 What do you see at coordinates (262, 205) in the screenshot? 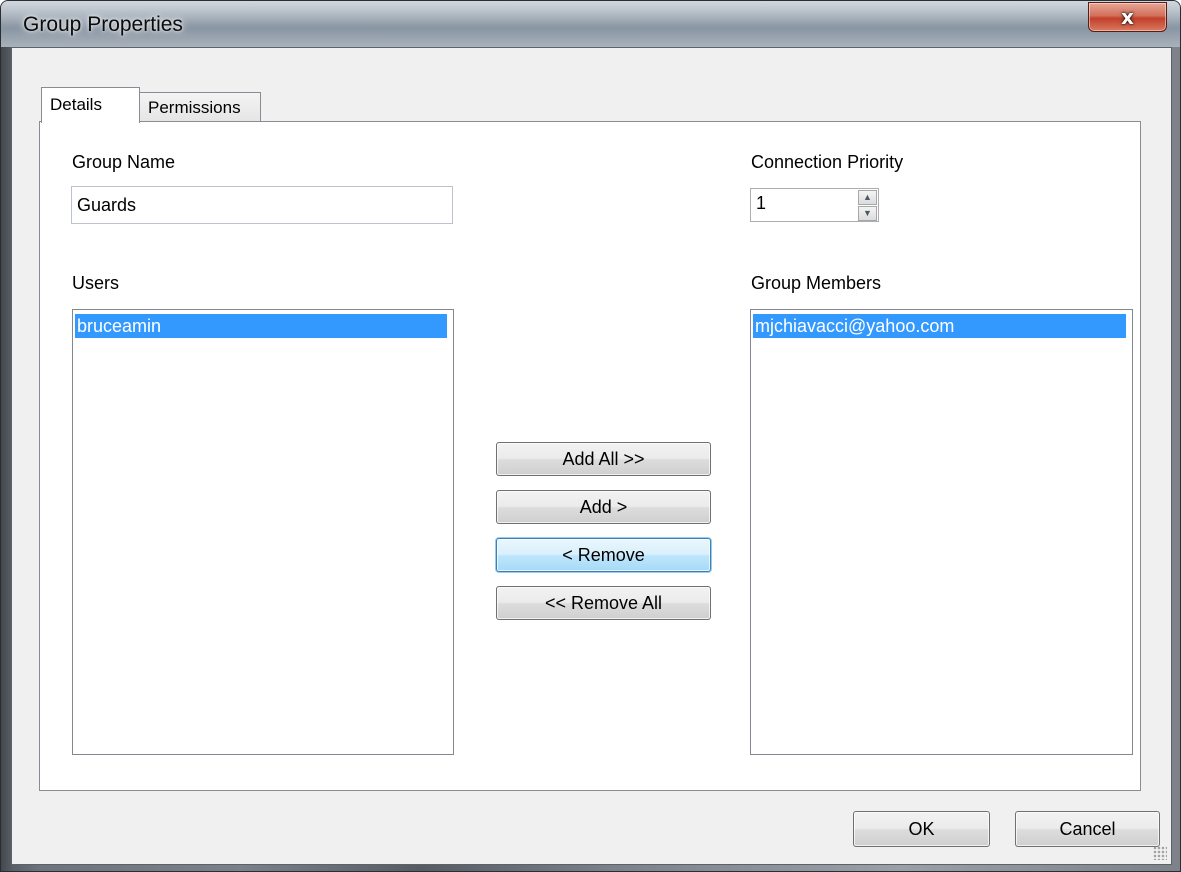
I see `group-name-input` at bounding box center [262, 205].